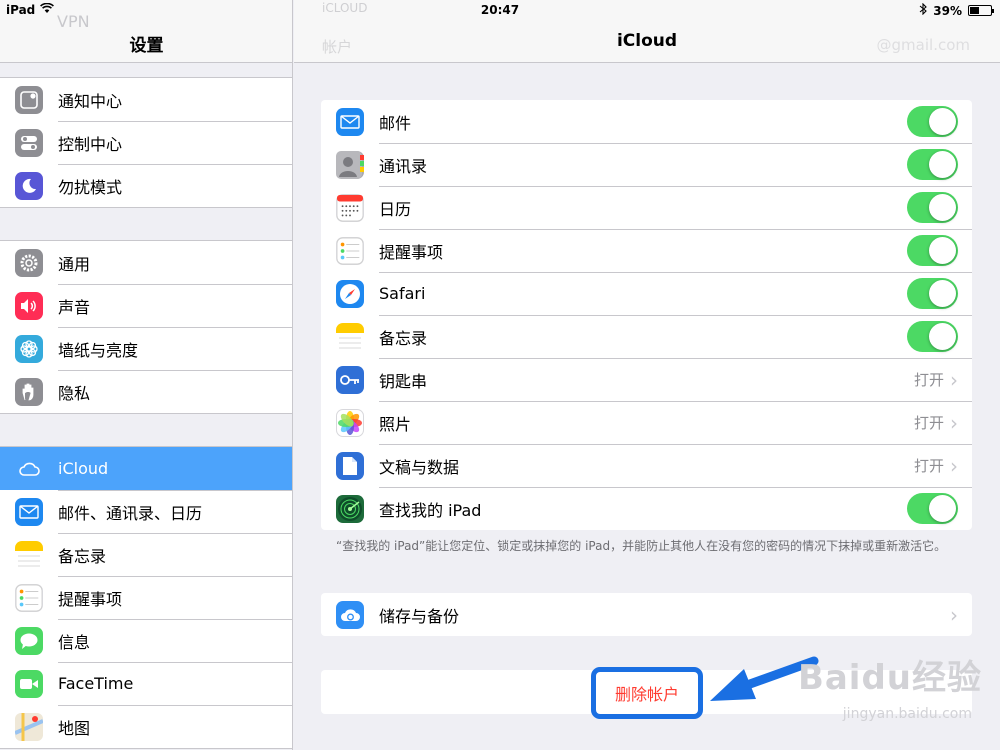 The image size is (1000, 750). What do you see at coordinates (350, 422) in the screenshot?
I see `photos-icon` at bounding box center [350, 422].